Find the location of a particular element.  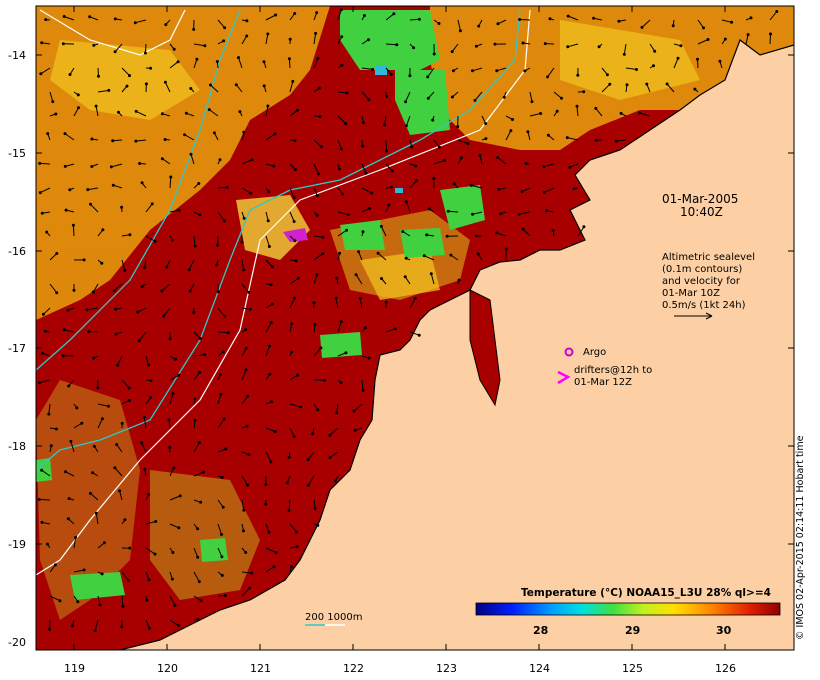

lon-tick-label: 119 is located at coordinates (74, 668).